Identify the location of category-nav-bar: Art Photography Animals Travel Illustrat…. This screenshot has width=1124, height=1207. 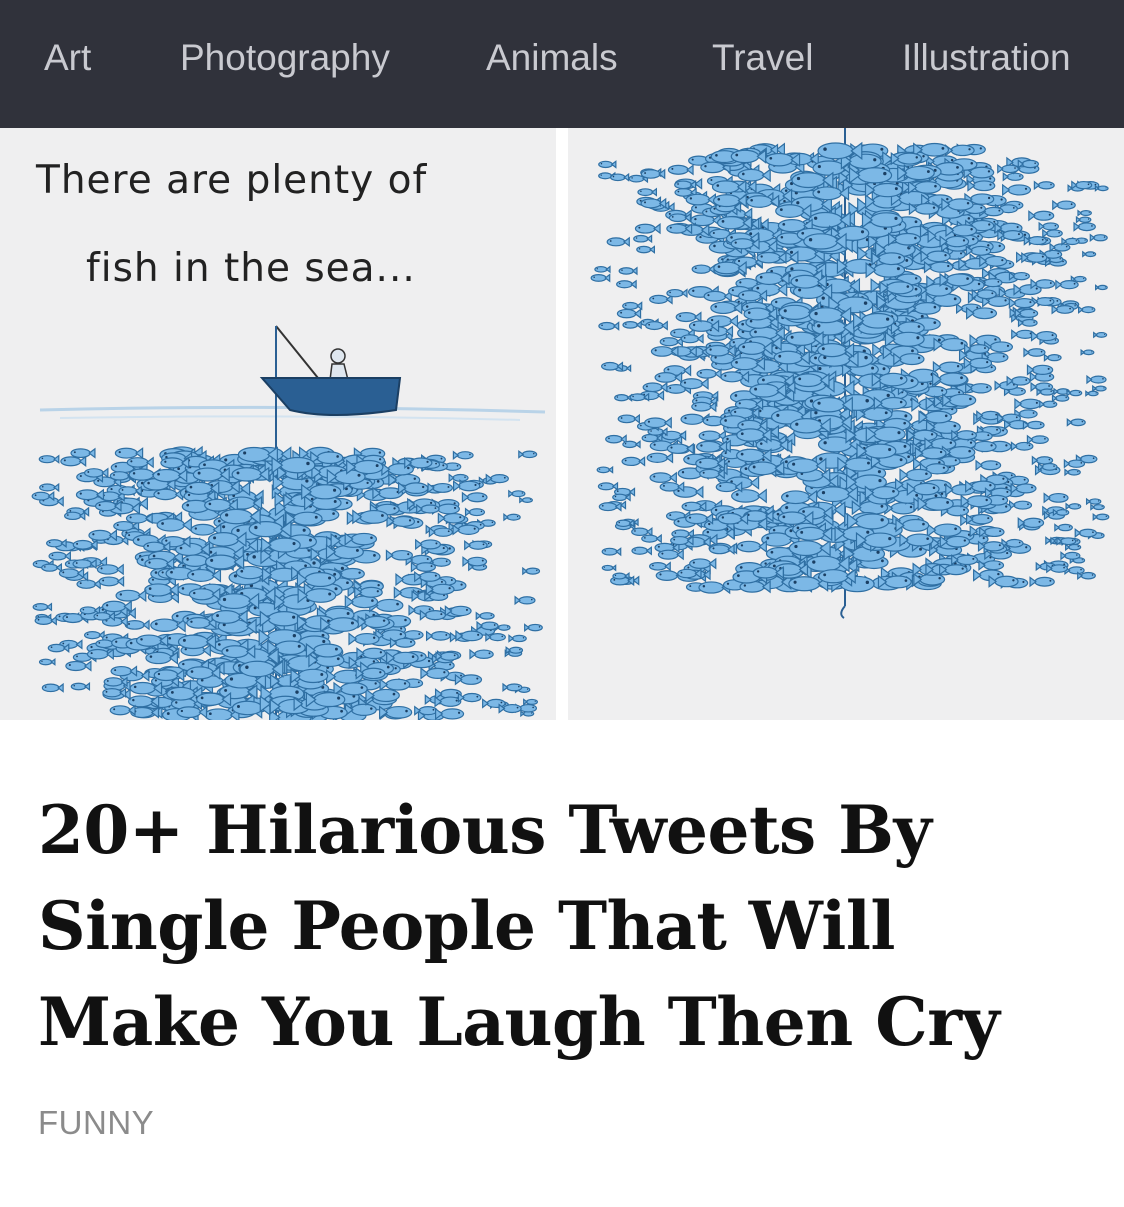
(562, 64).